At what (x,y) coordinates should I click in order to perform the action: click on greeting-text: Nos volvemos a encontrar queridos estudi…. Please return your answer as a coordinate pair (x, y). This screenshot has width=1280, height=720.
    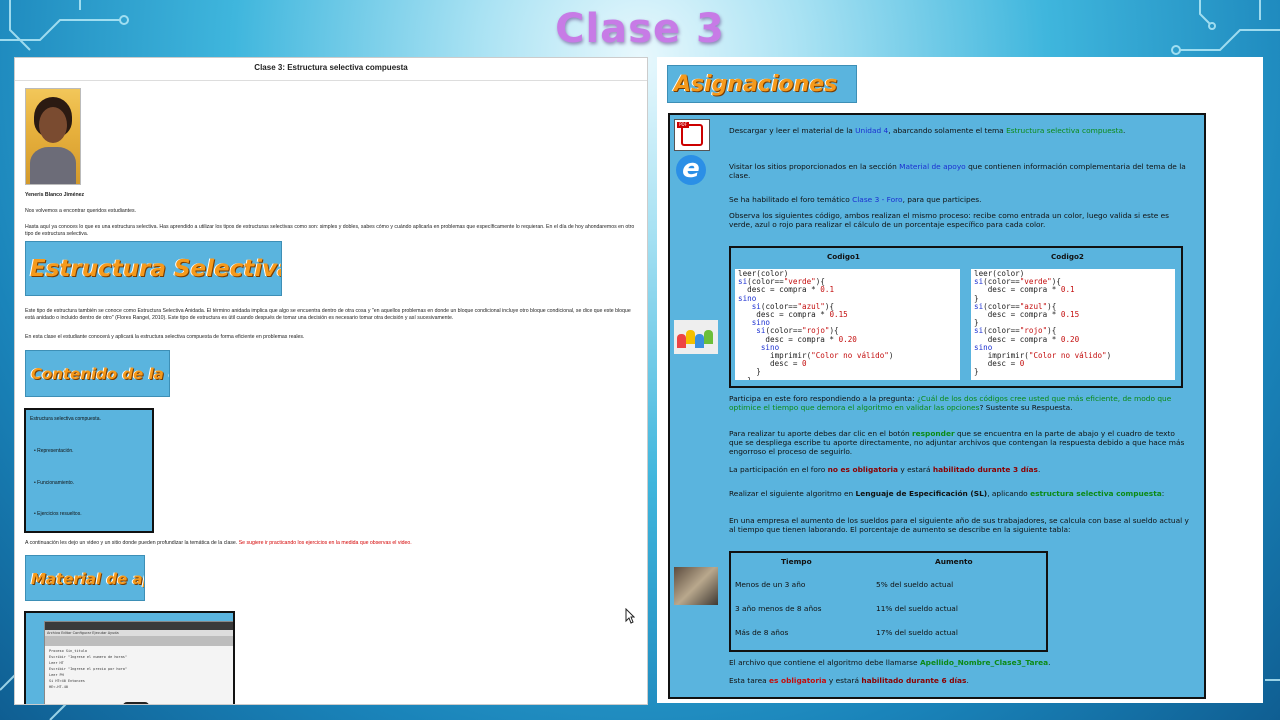
    Looking at the image, I should click on (81, 211).